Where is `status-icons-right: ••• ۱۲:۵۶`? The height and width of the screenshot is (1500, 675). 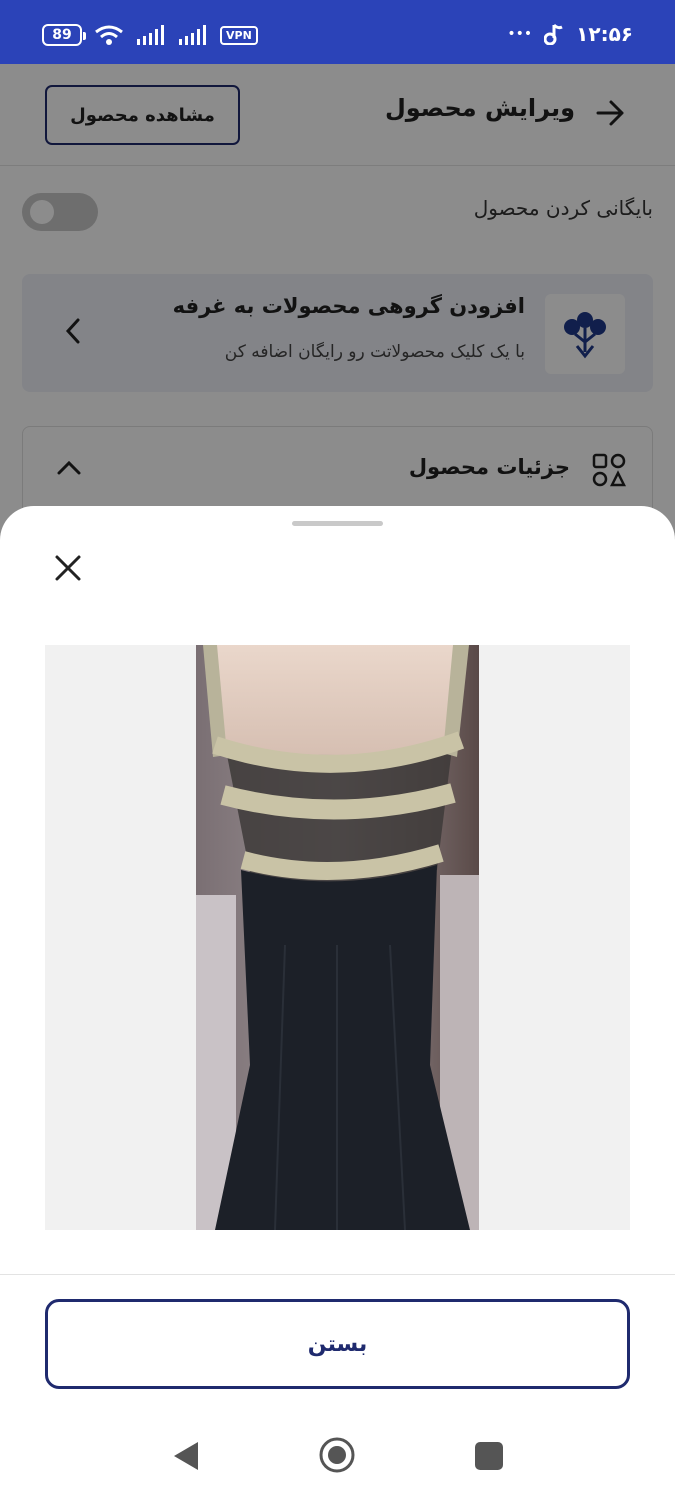
status-icons-right: ••• ۱۲:۵۶ is located at coordinates (570, 34).